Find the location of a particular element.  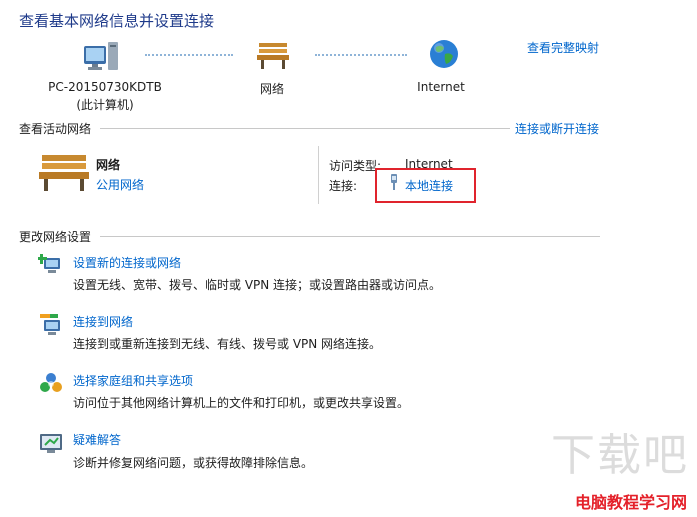

change-settings-heading: 更改网络设置 is located at coordinates (55, 237).